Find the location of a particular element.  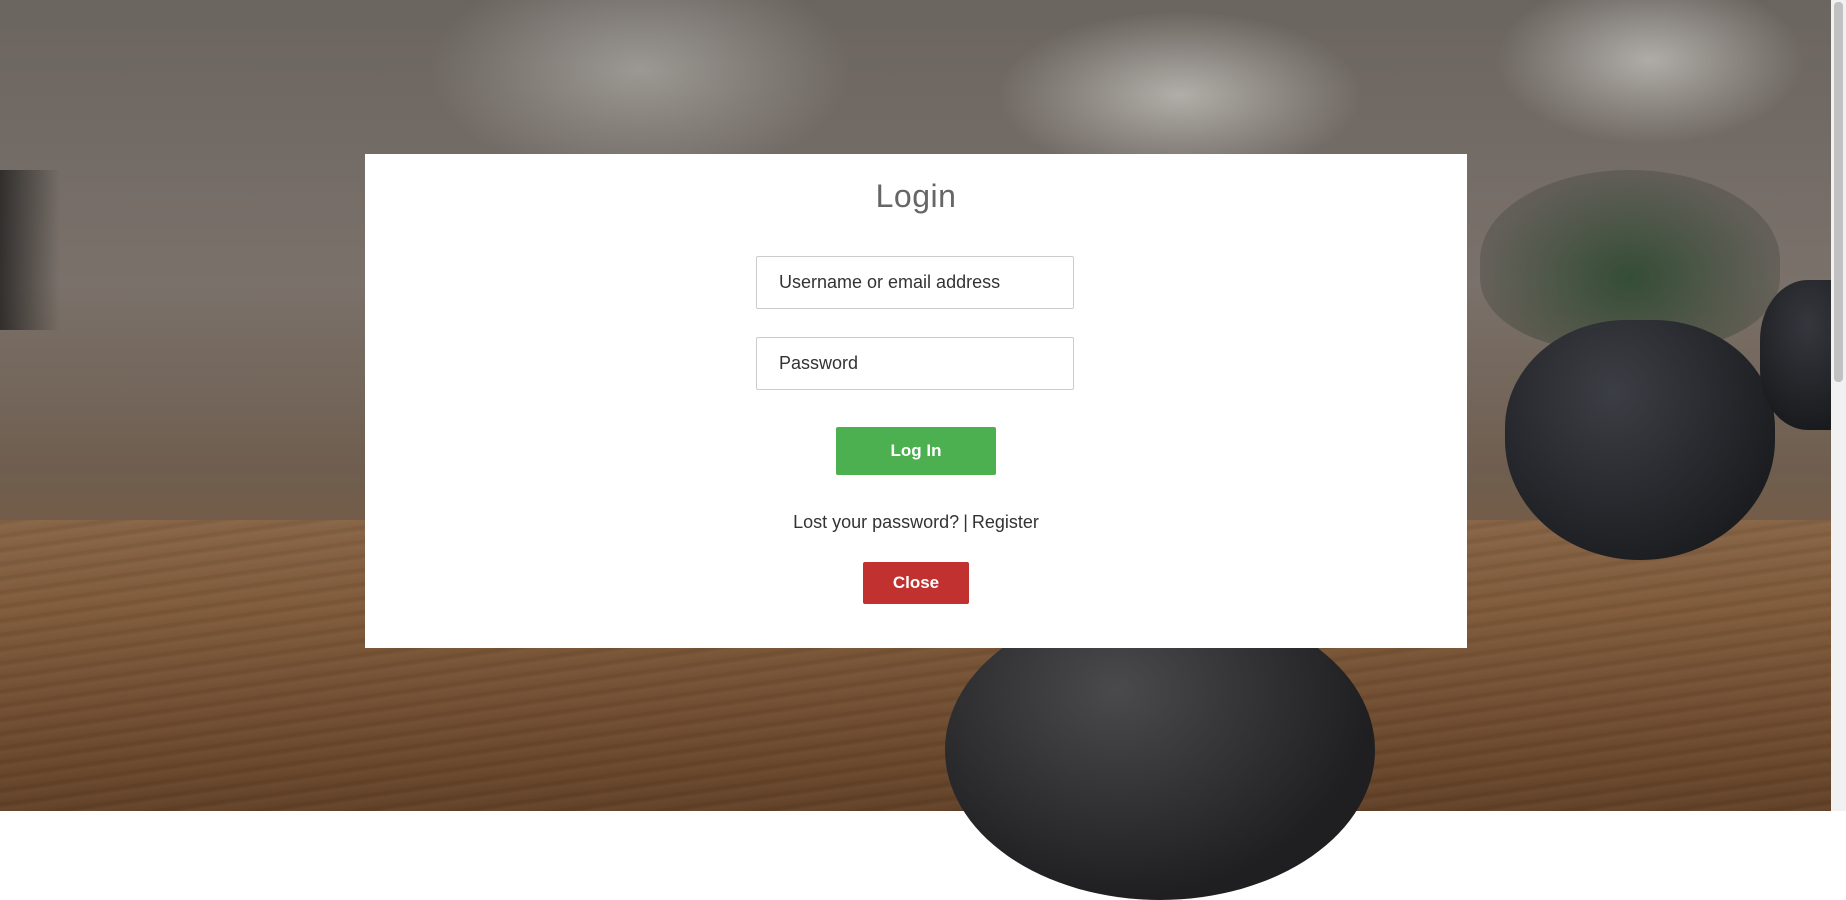

password-input is located at coordinates (915, 363).